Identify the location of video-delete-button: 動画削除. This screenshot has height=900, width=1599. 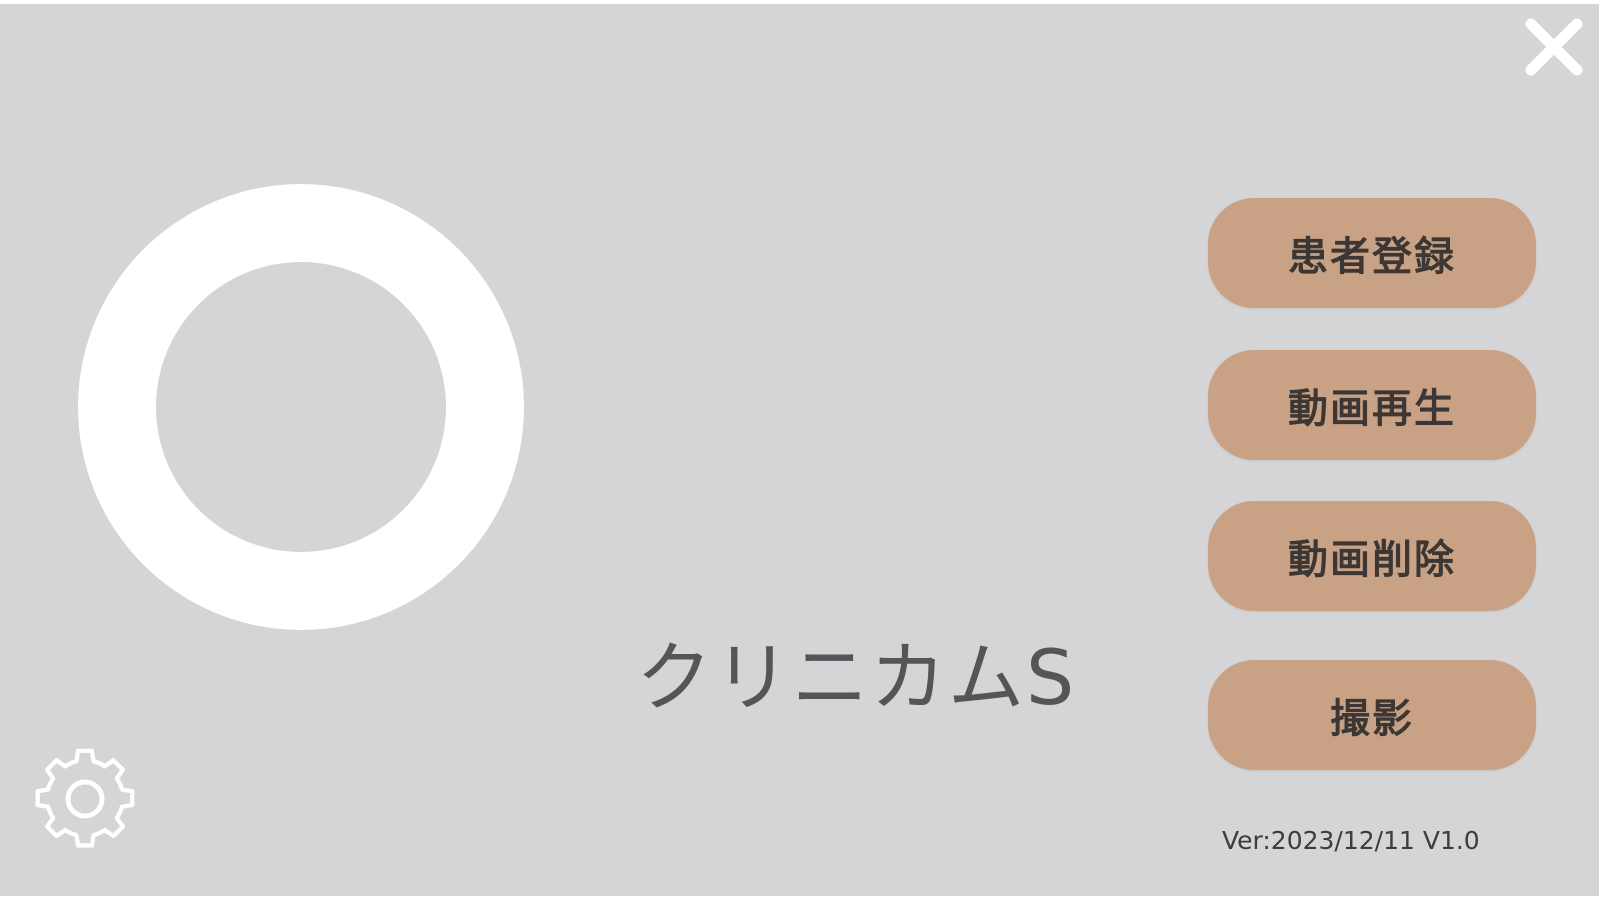
(1372, 556).